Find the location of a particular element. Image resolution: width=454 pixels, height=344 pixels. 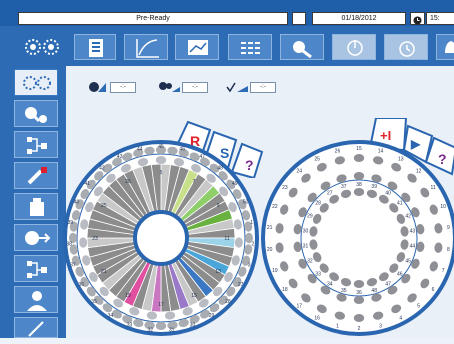

left-outer-number: 40 is located at coordinates (77, 203).